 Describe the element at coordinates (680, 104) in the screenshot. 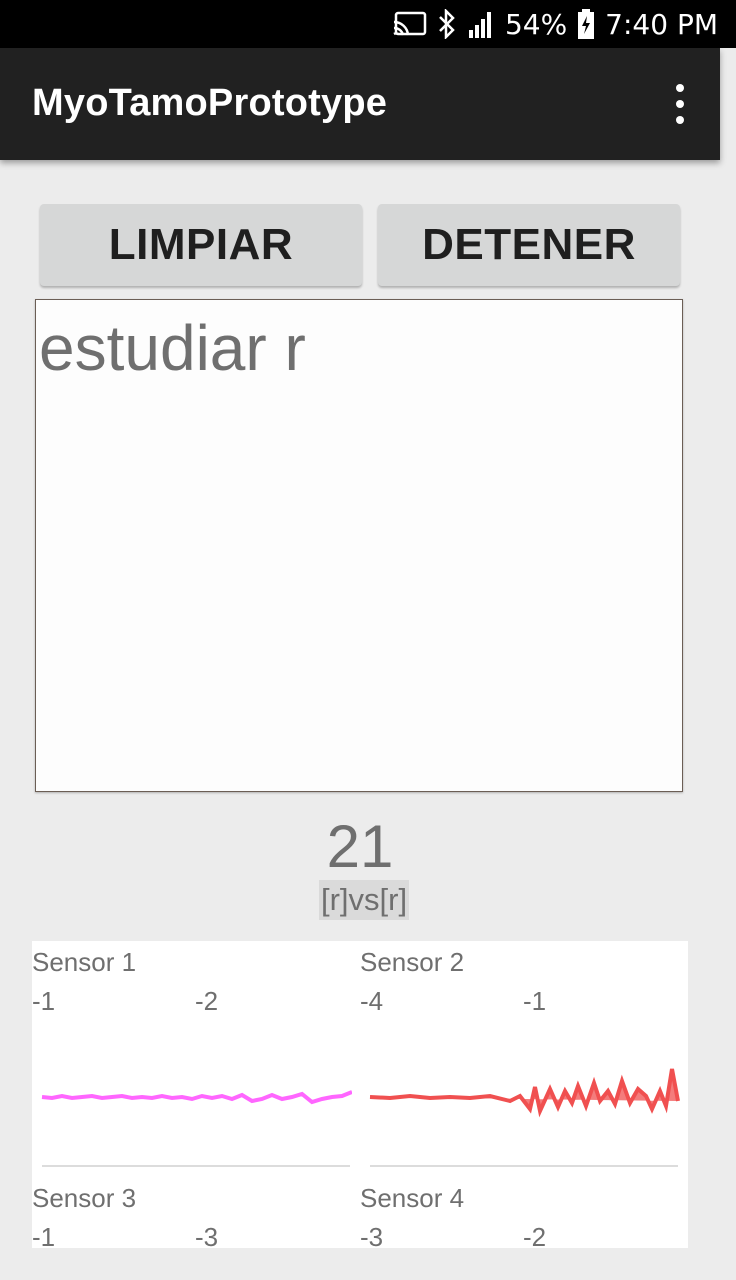

I see `overflow-menu-icon` at that location.